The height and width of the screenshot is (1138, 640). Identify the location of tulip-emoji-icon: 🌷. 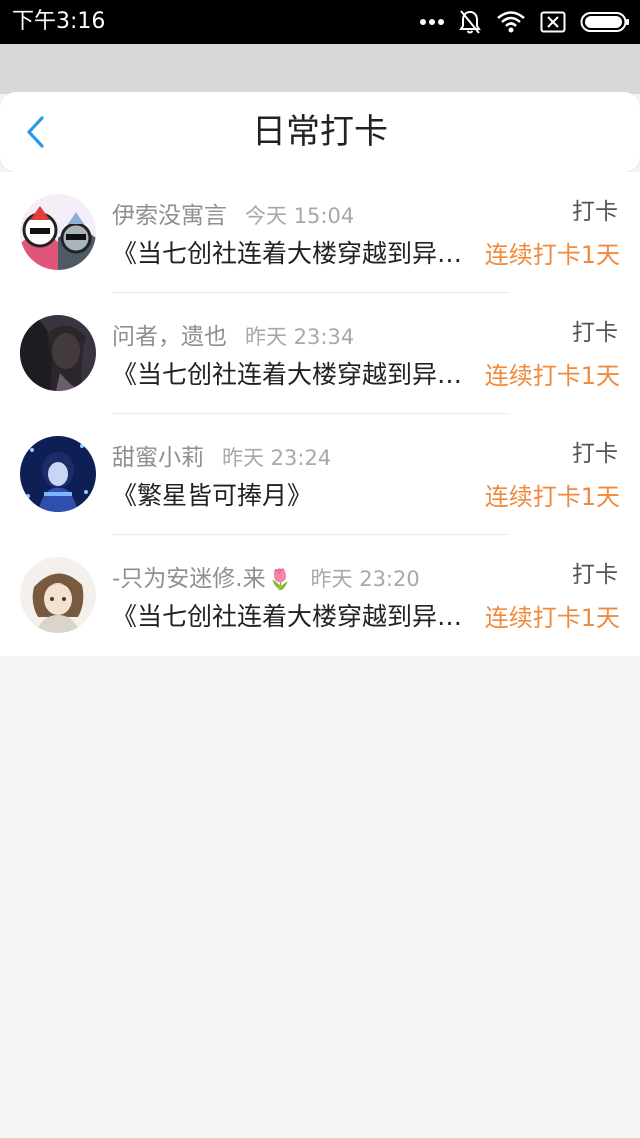
(280, 579).